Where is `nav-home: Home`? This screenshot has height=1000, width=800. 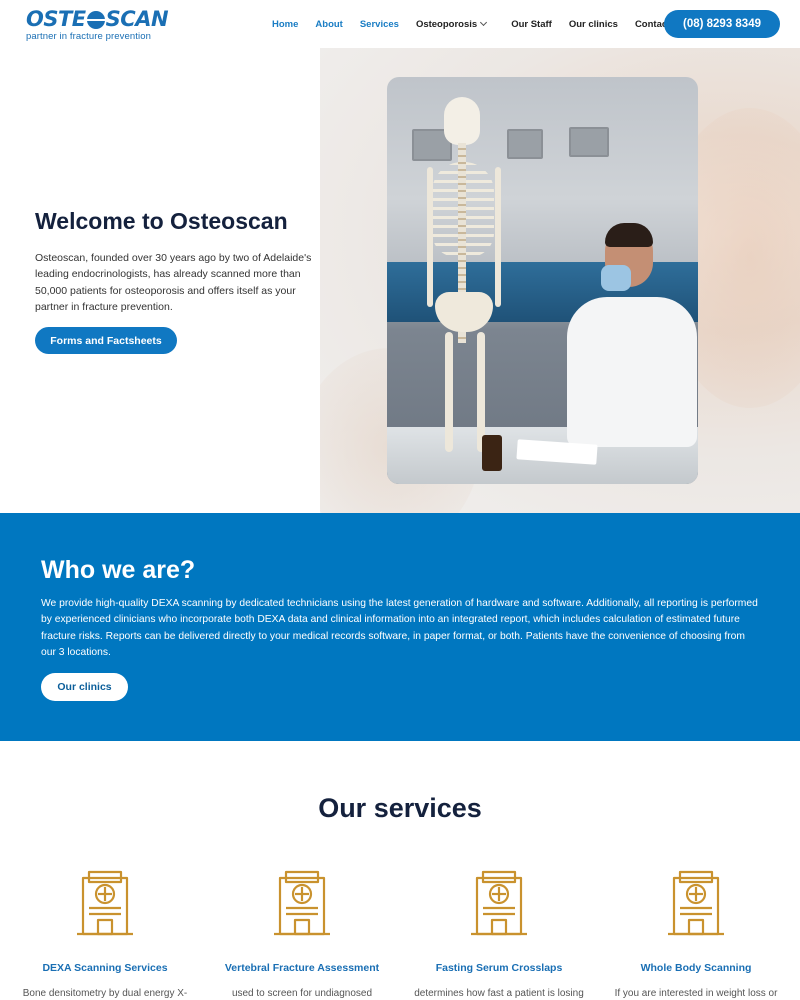 nav-home: Home is located at coordinates (285, 24).